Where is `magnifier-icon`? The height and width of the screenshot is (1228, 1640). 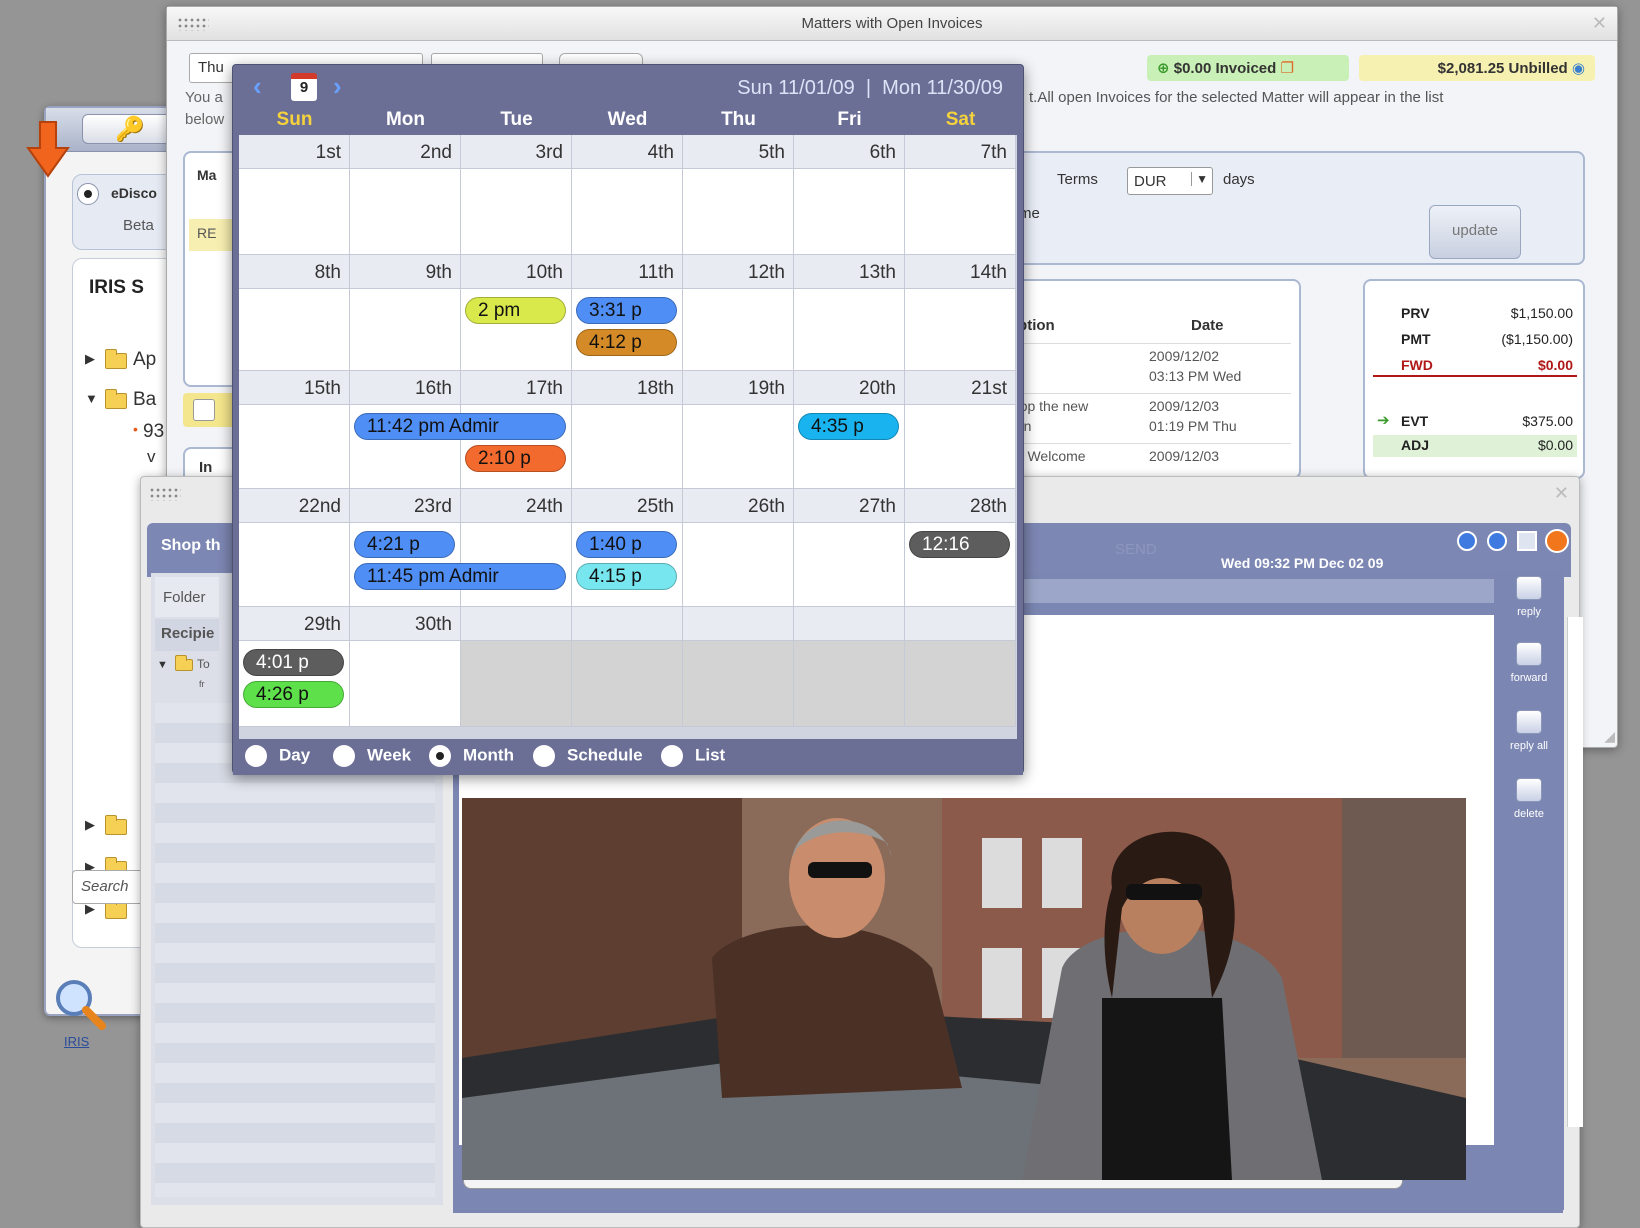
magnifier-icon is located at coordinates (80, 1004).